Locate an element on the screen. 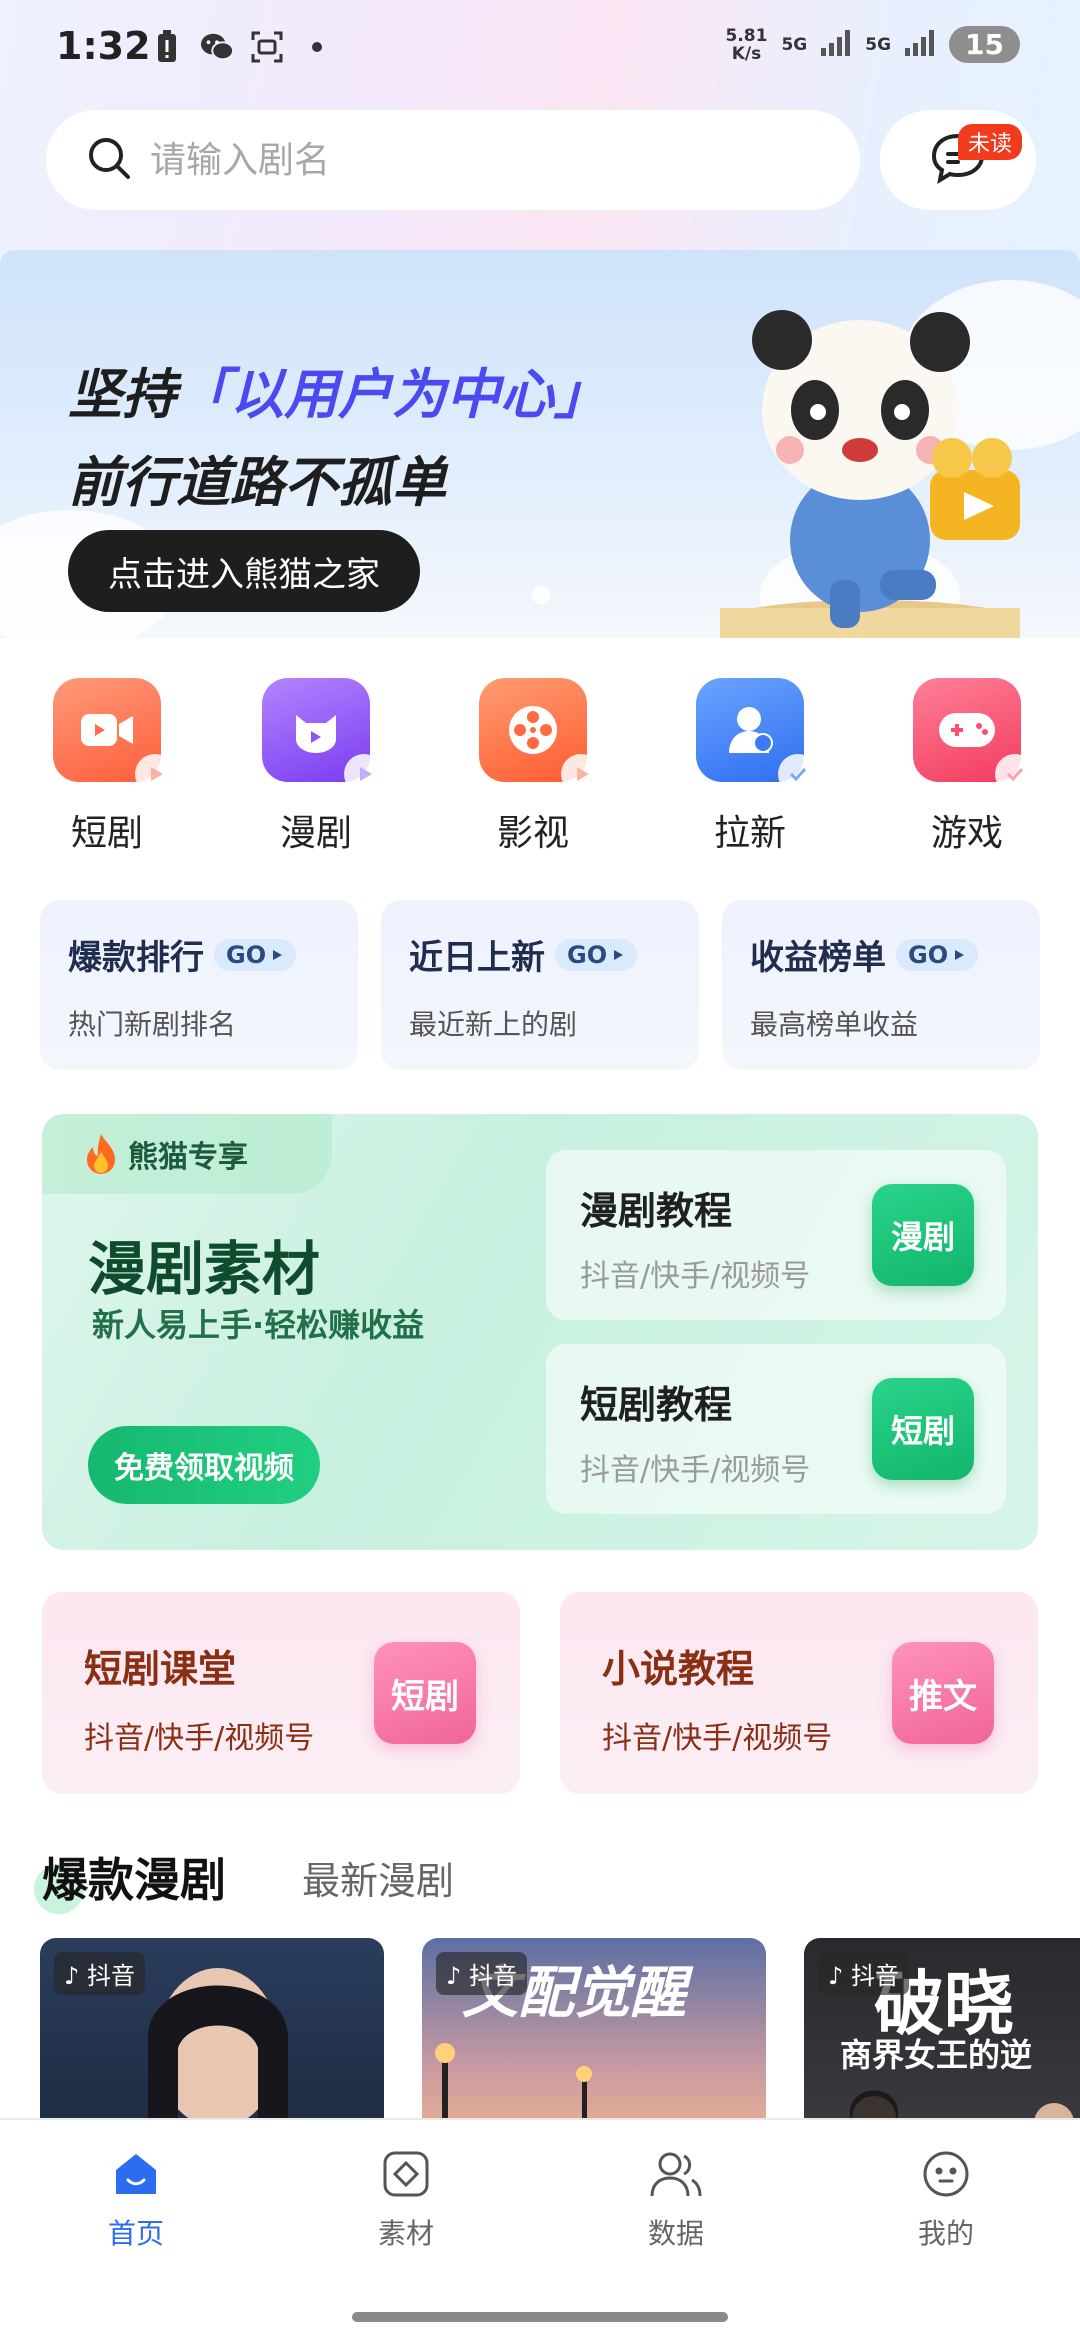  message-button: 未读 is located at coordinates (958, 160).